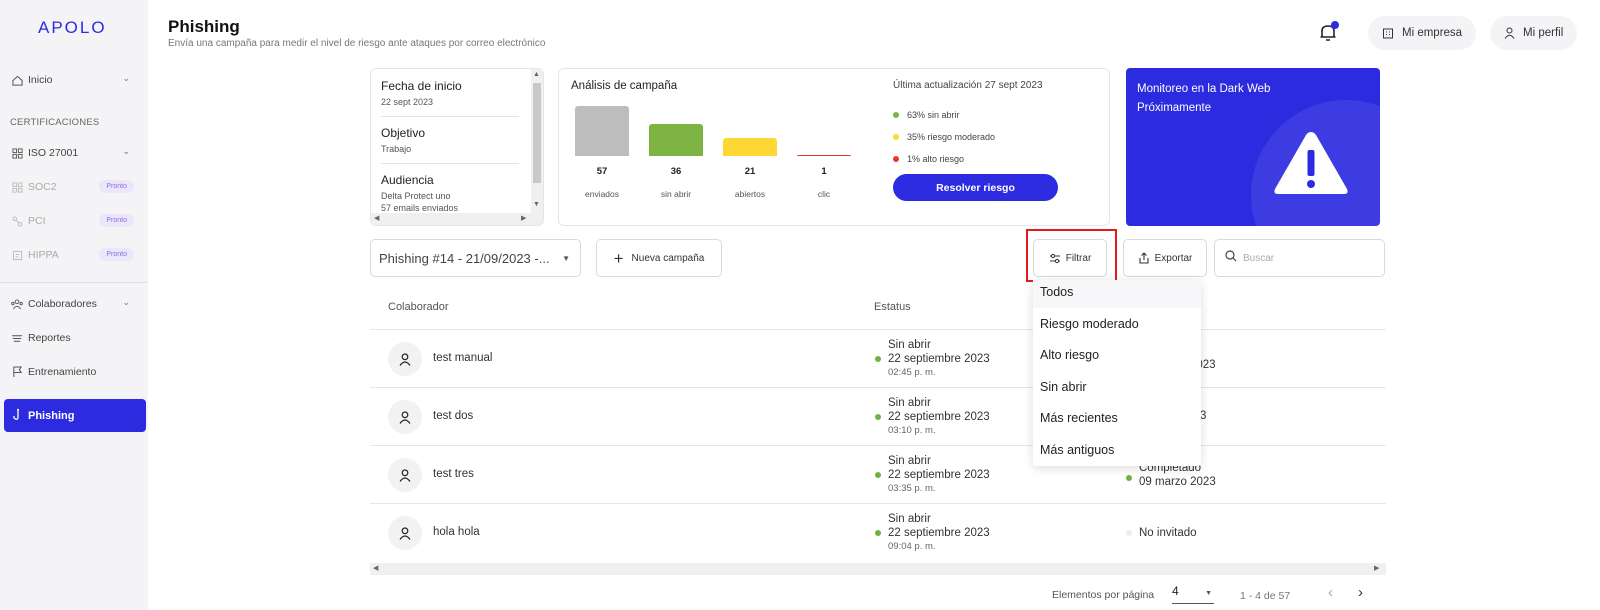 This screenshot has width=1600, height=610. Describe the element at coordinates (1265, 596) in the screenshot. I see `pagination-range: 1 - 4 de 57` at that location.